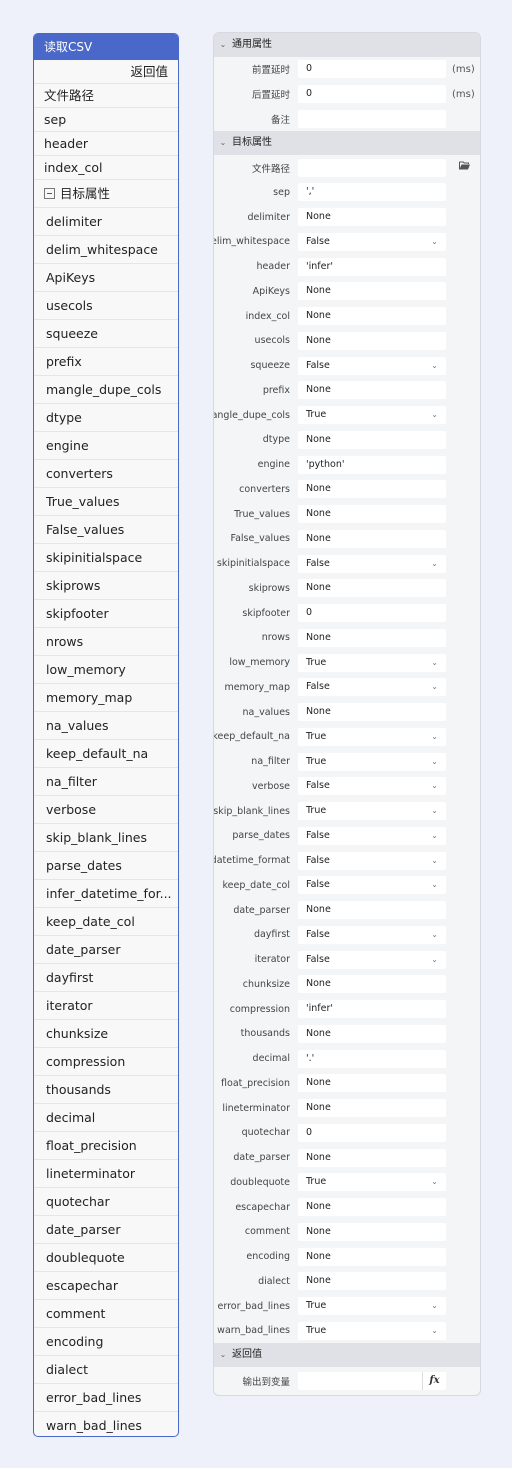  What do you see at coordinates (106, 502) in the screenshot?
I see `node-param-row: True_values` at bounding box center [106, 502].